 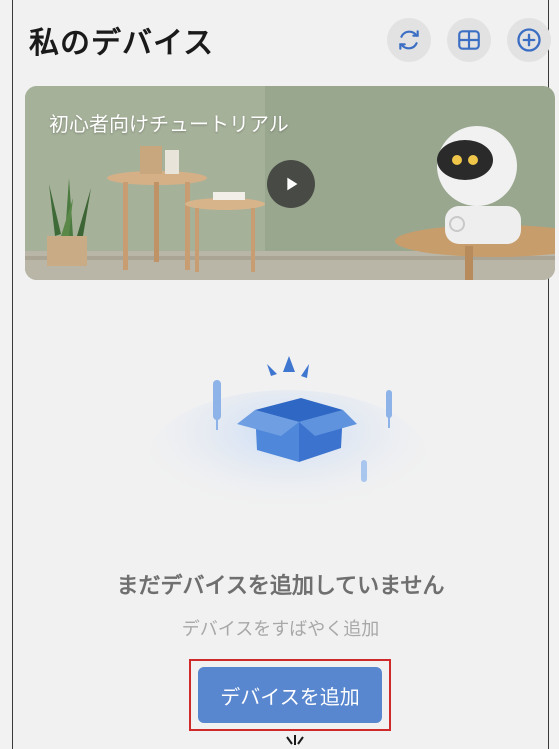 I want to click on add-device-button: デバイスを追加, so click(x=290, y=695).